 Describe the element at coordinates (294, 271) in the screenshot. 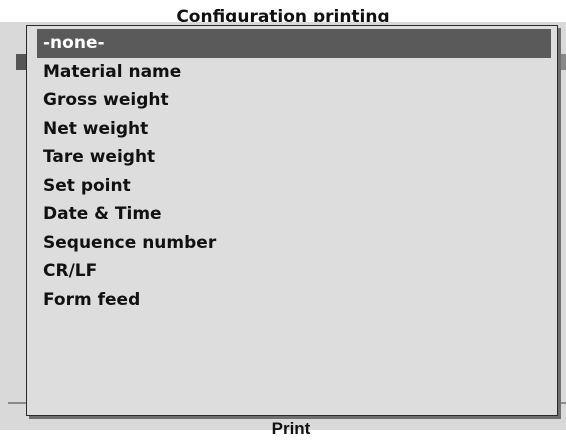

I see `menu-item-cr-lf: CR/LF` at that location.